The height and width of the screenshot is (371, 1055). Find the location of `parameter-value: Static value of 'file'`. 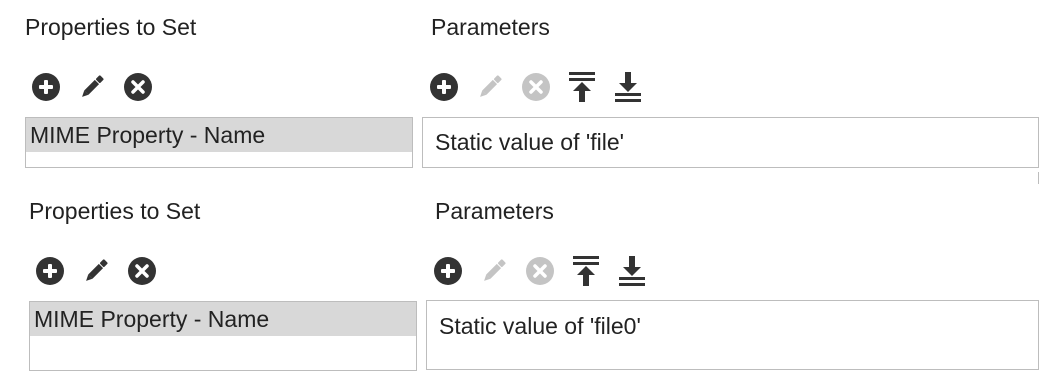

parameter-value: Static value of 'file' is located at coordinates (730, 142).